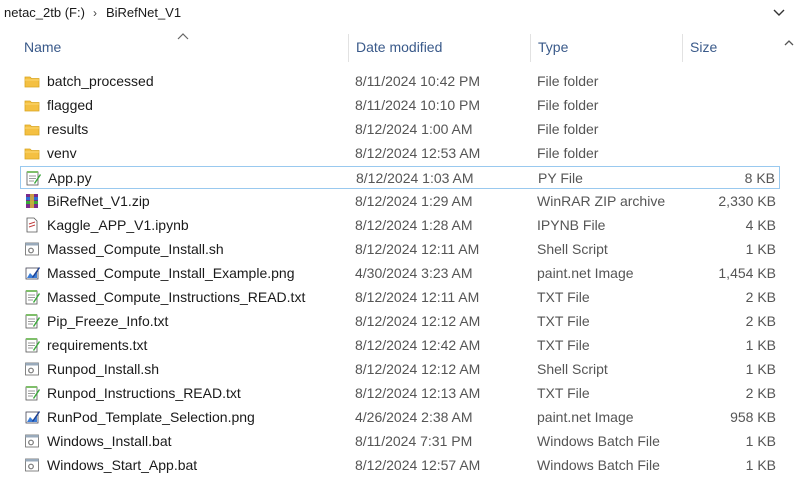  Describe the element at coordinates (70, 178) in the screenshot. I see `file-name: App.py` at that location.